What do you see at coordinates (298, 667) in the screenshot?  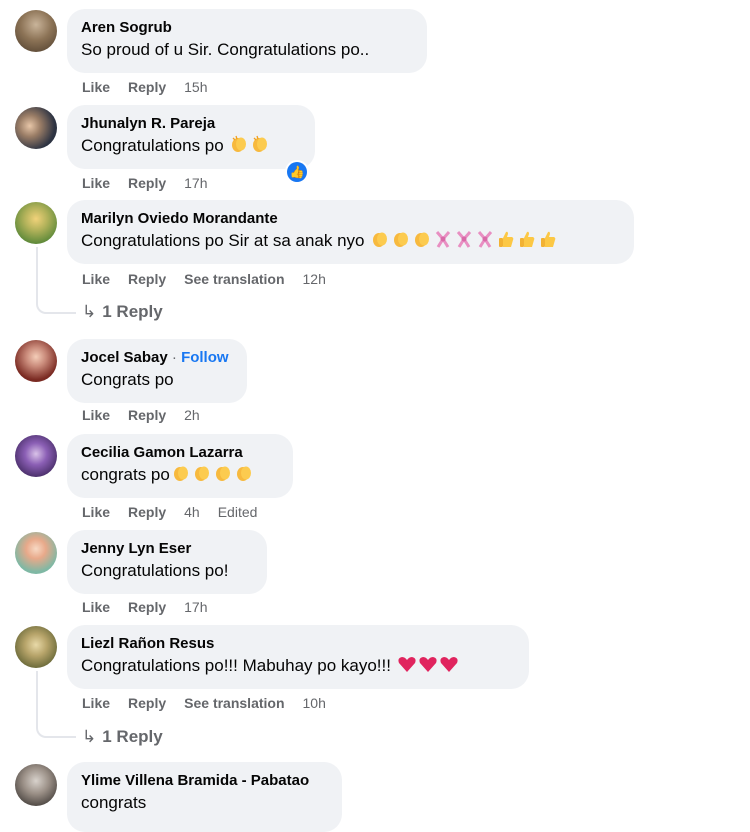 I see `comment-text: Congratulations po!!! Mabuhay po kayo!!!` at bounding box center [298, 667].